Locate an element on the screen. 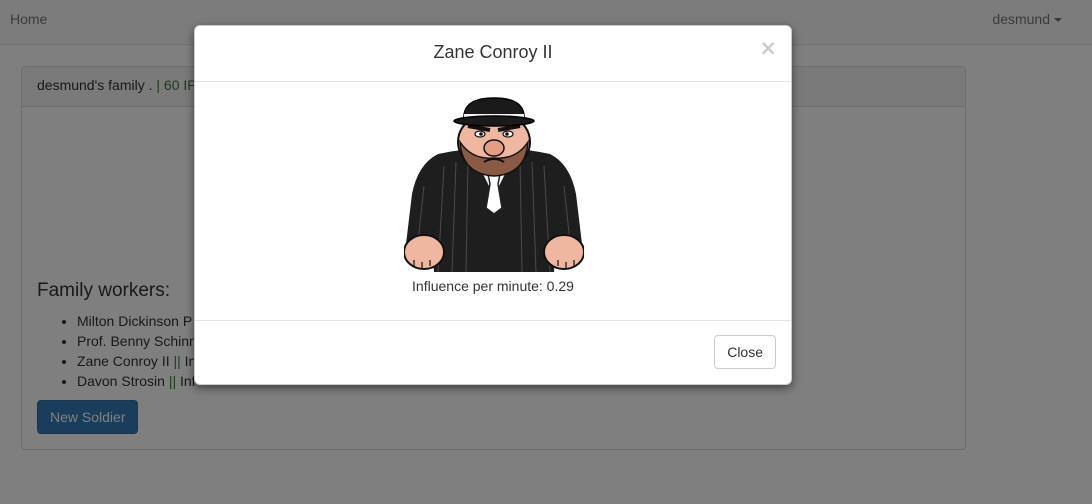 The width and height of the screenshot is (1092, 504). modal-header: Zane Conroy II × is located at coordinates (493, 54).